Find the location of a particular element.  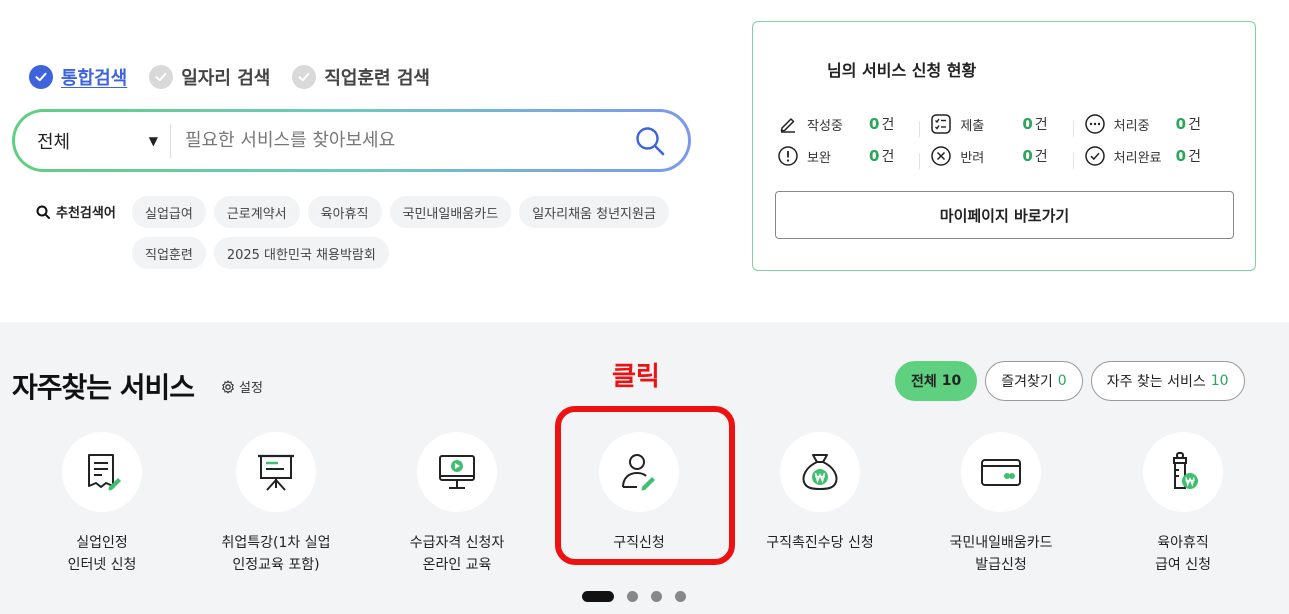

keyword-chip: 실업급여 is located at coordinates (169, 212).